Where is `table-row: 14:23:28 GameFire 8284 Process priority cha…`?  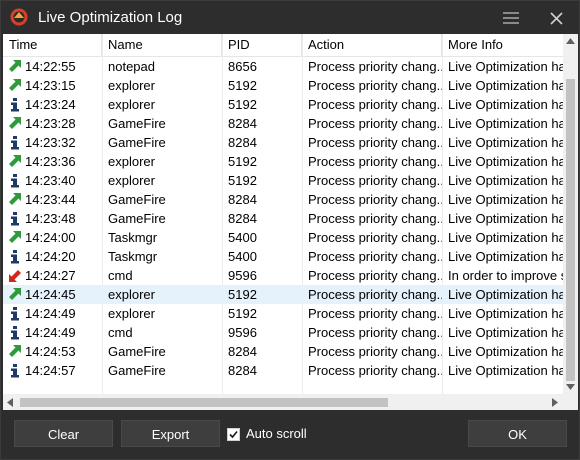 table-row: 14:23:28 GameFire 8284 Process priority cha… is located at coordinates (283, 123).